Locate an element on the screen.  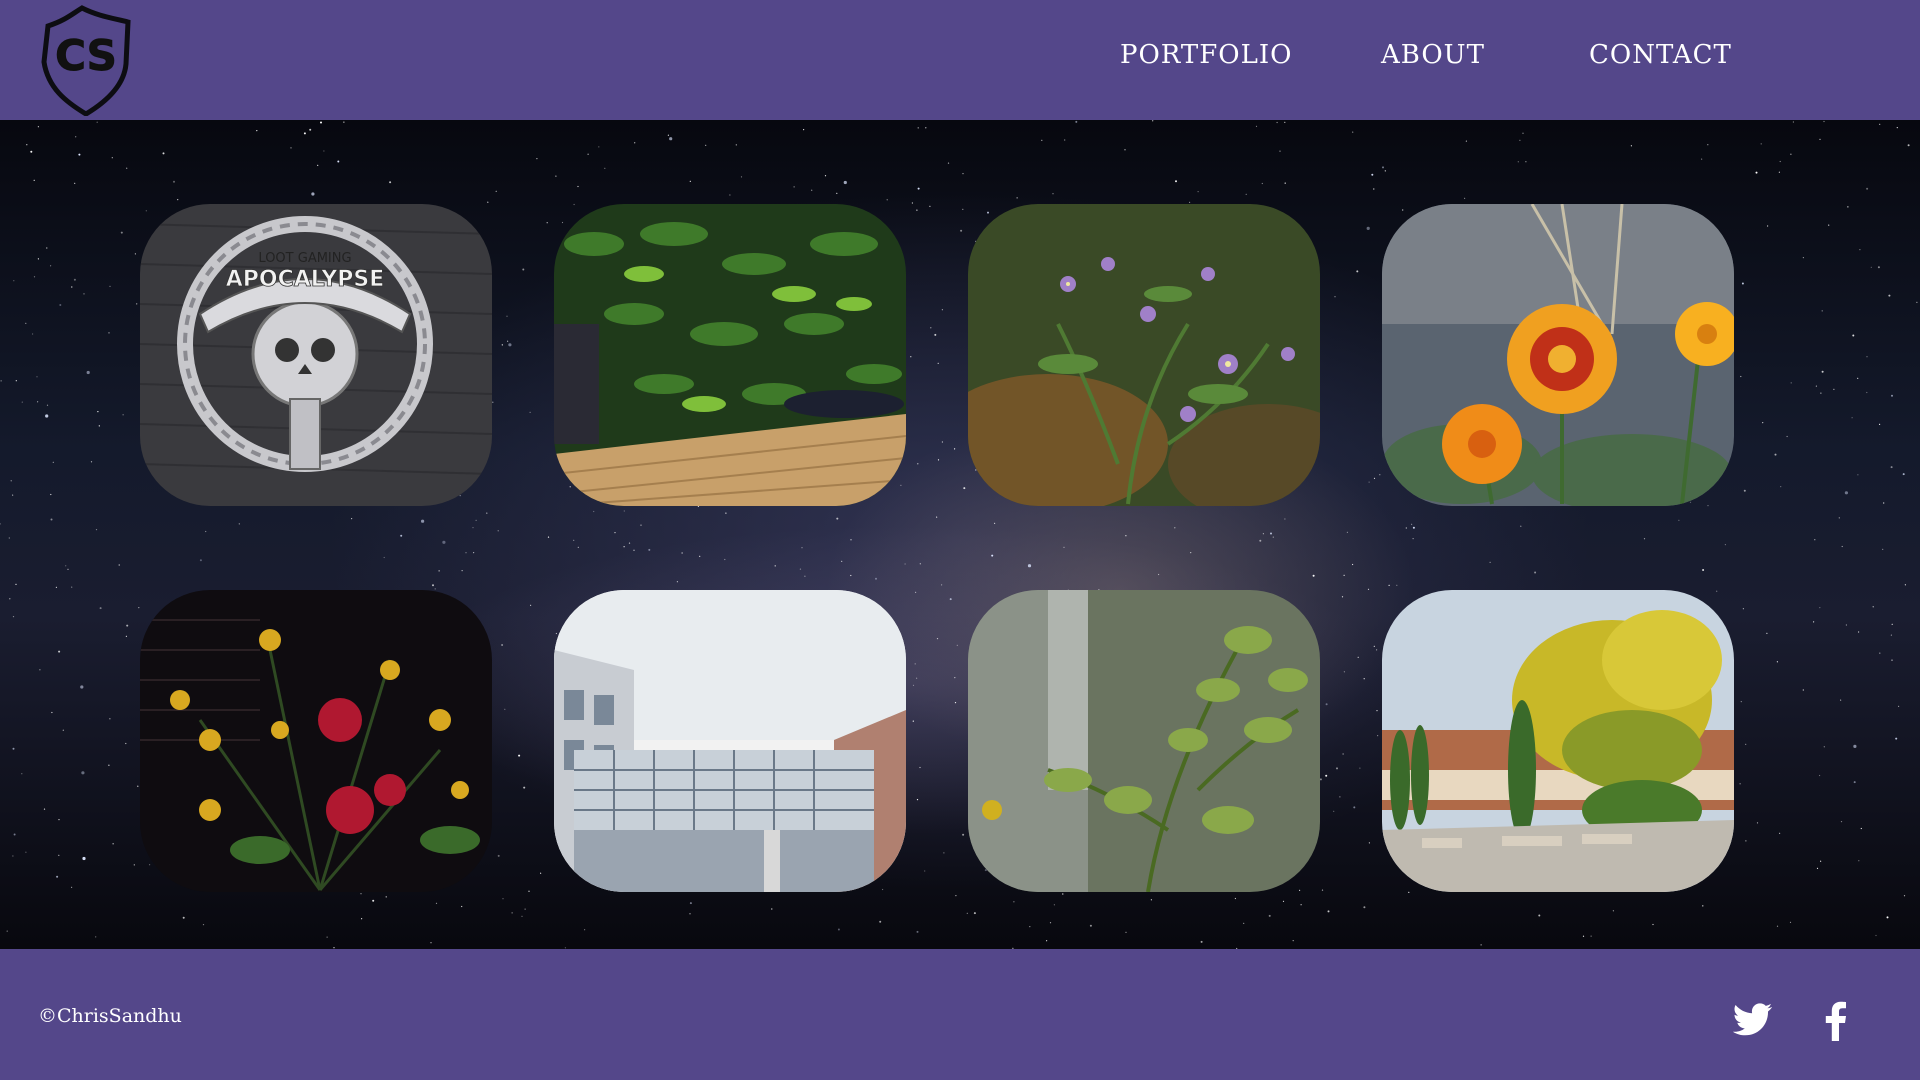
gallery-tile-marigolds is located at coordinates (1558, 355).